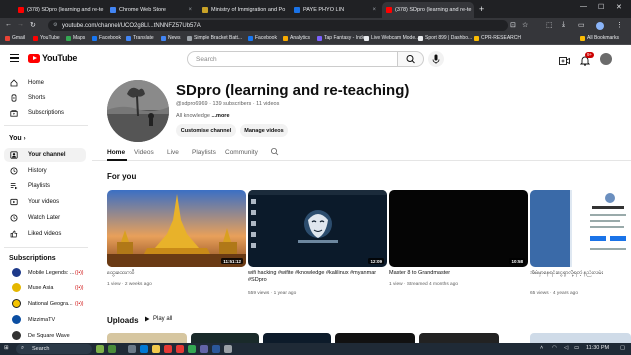 The width and height of the screenshot is (631, 355). Describe the element at coordinates (599, 38) in the screenshot. I see `all-bookmarks-button: All Bookmarks` at that location.